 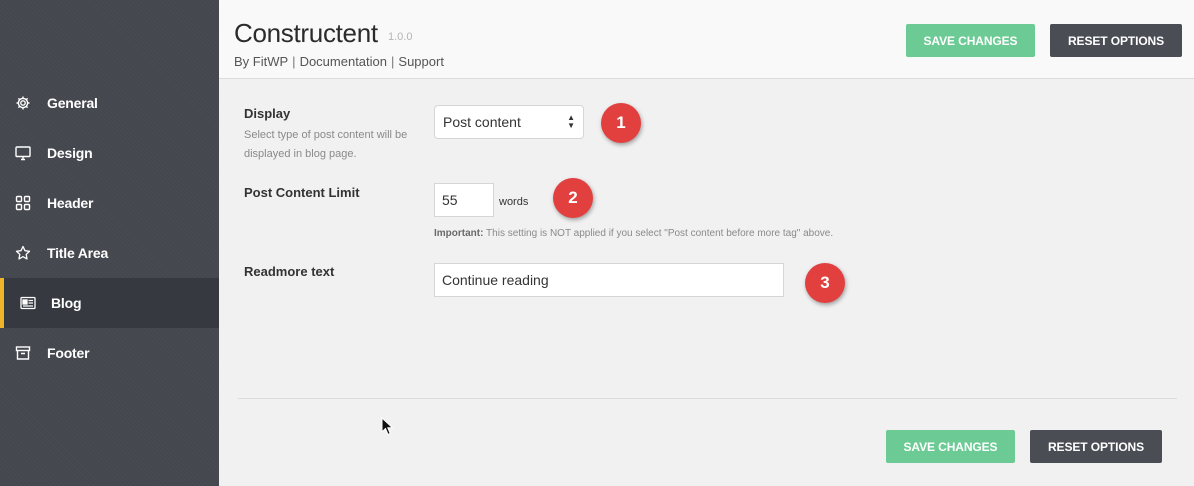 I want to click on author-text: By FitWP, so click(x=261, y=61).